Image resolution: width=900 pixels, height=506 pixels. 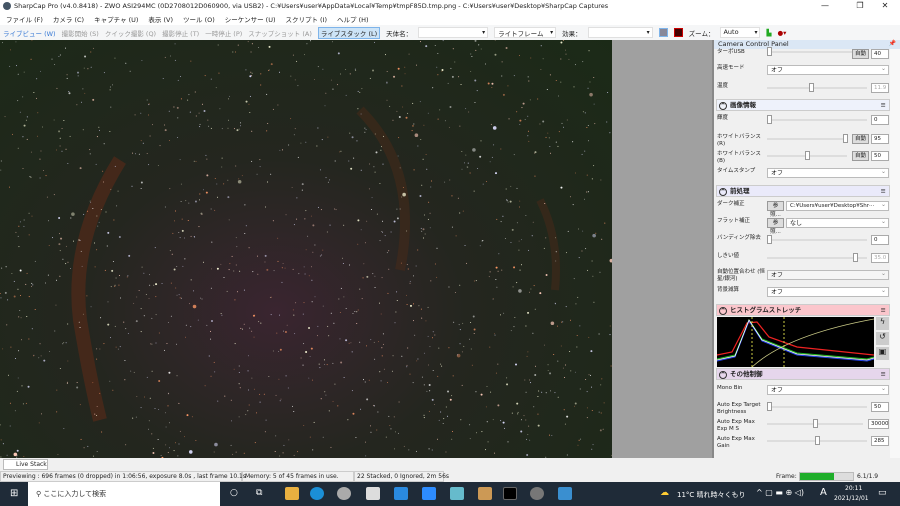 I want to click on file-explorer-icon, so click(x=292, y=493).